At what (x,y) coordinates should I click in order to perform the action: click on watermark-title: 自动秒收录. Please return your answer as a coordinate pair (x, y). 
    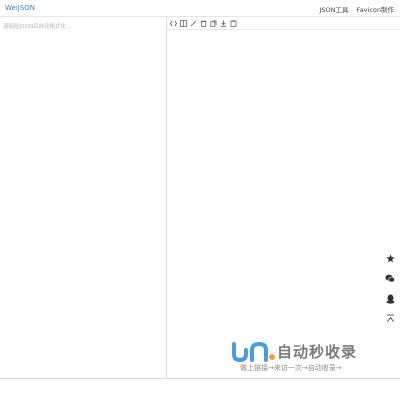
    Looking at the image, I should click on (317, 352).